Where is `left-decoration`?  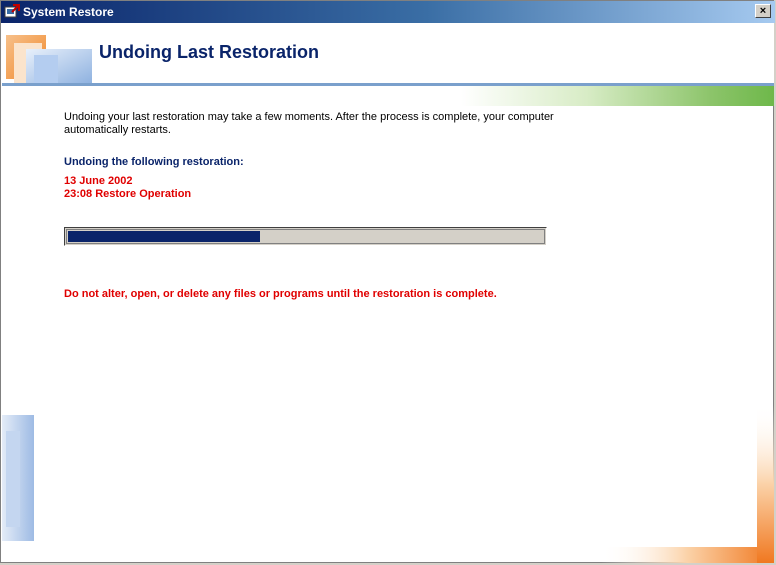
left-decoration is located at coordinates (18, 478).